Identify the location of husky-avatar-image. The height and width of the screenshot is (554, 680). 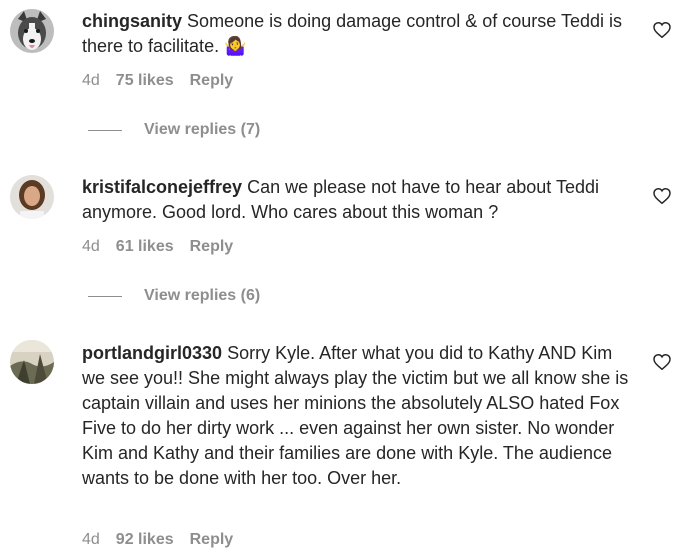
(32, 31).